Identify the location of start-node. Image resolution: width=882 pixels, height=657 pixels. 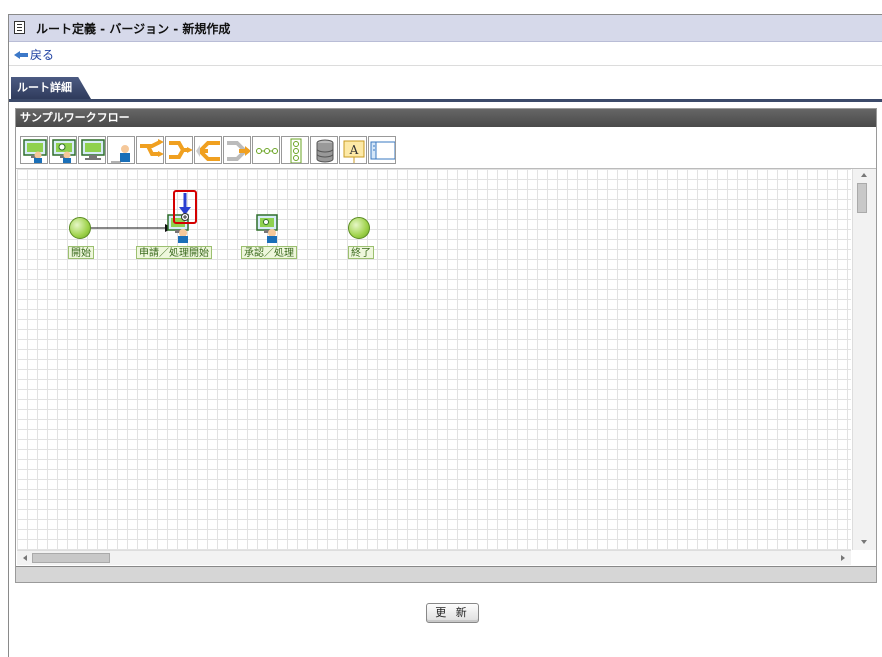
(80, 228).